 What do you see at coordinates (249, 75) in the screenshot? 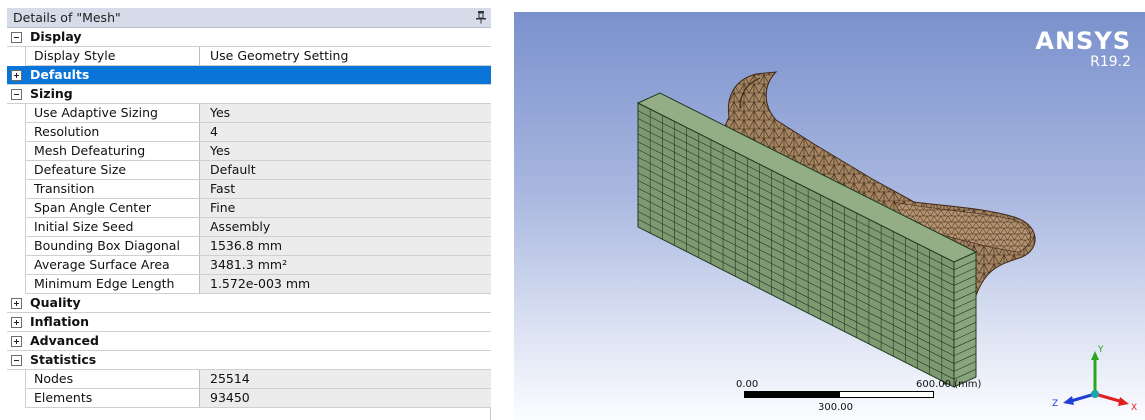
I see `category-defaults: Defaults` at bounding box center [249, 75].